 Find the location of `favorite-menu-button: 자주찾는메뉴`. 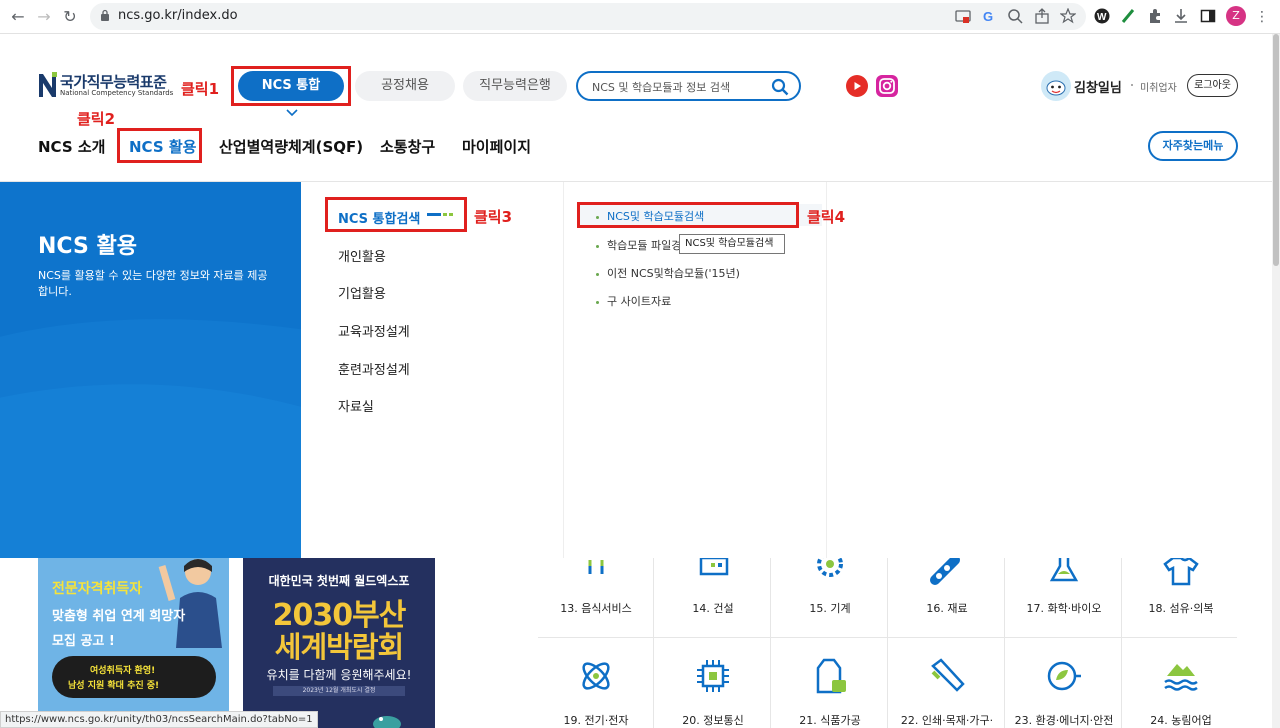

favorite-menu-button: 자주찾는메뉴 is located at coordinates (1193, 146).